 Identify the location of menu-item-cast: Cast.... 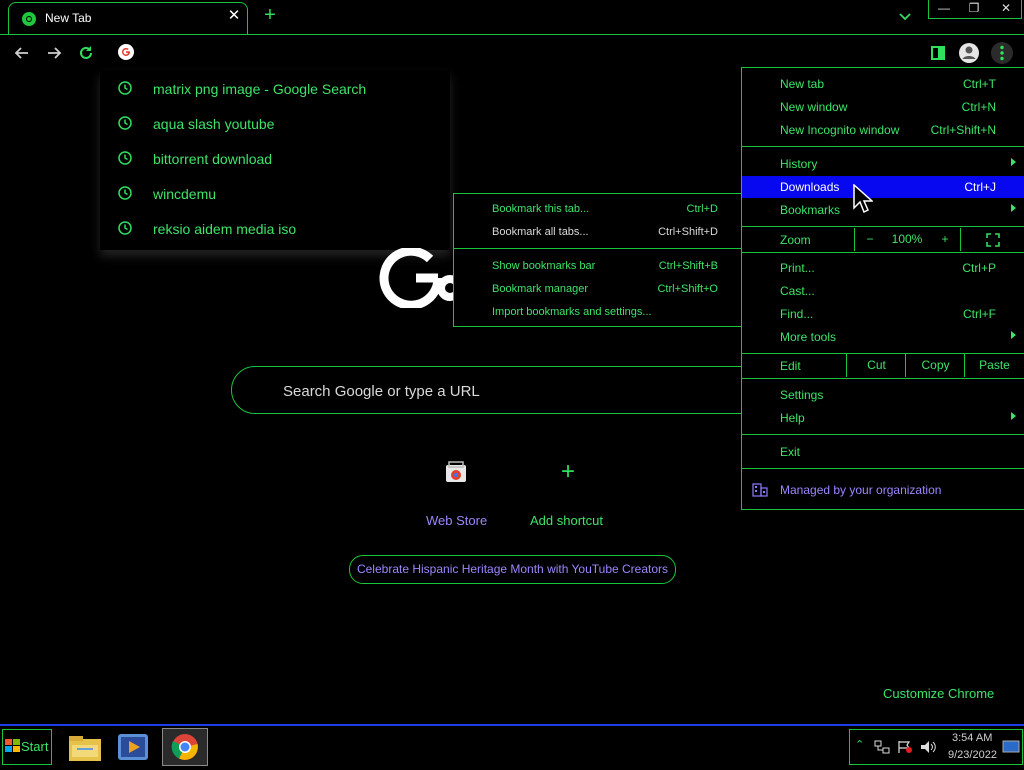
(883, 291).